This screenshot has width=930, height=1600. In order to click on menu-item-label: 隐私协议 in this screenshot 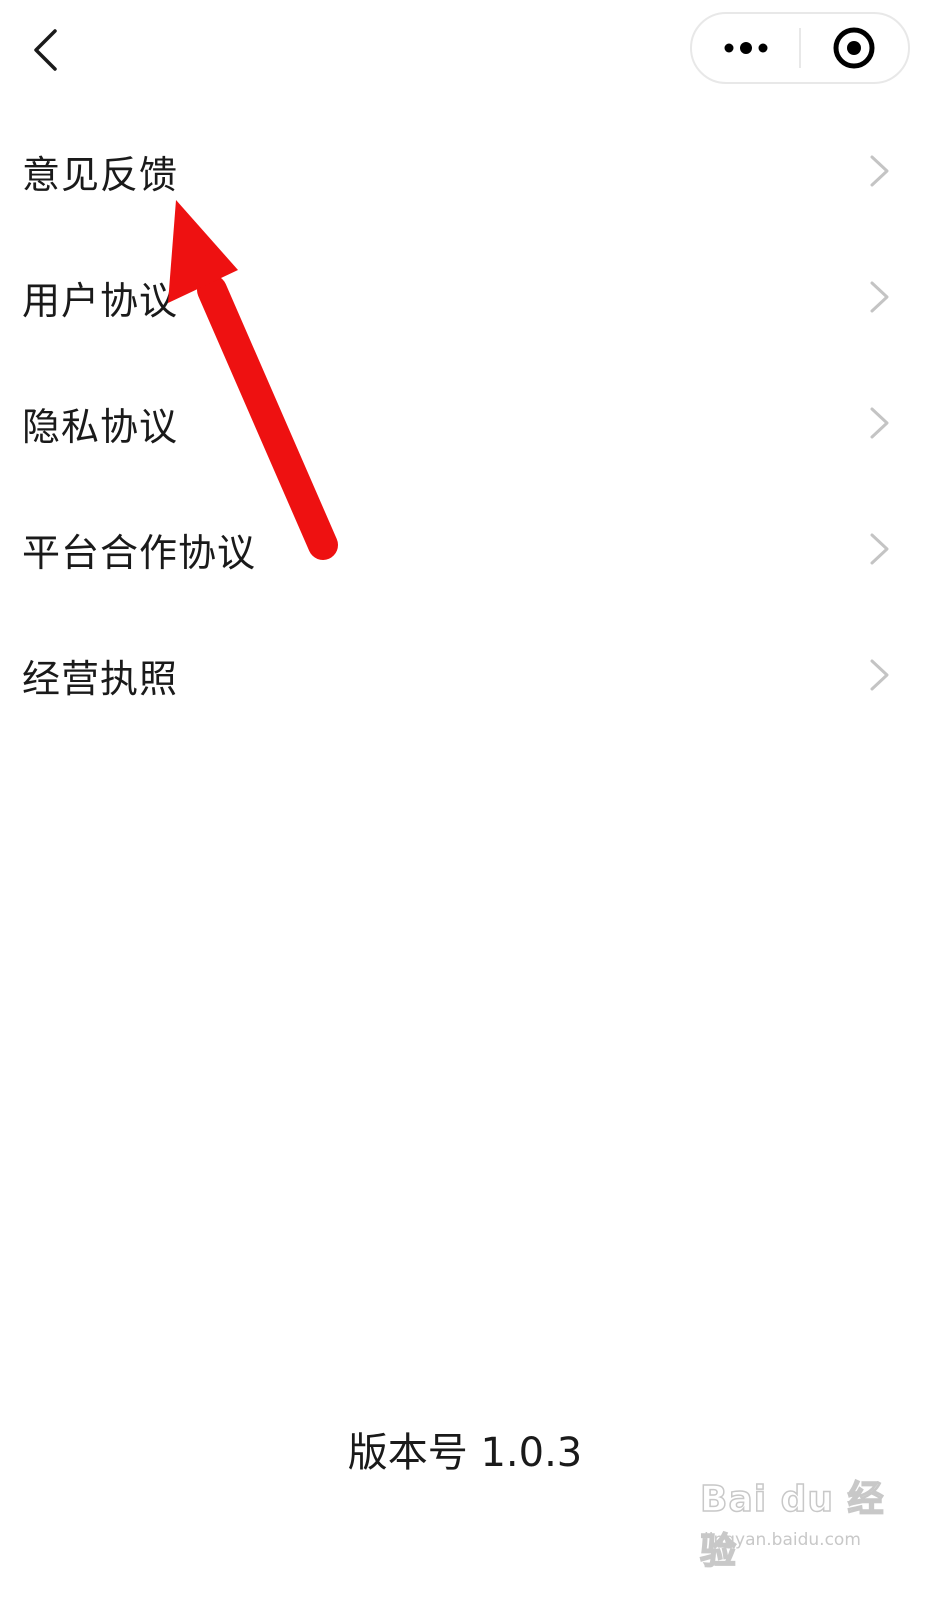, I will do `click(100, 426)`.